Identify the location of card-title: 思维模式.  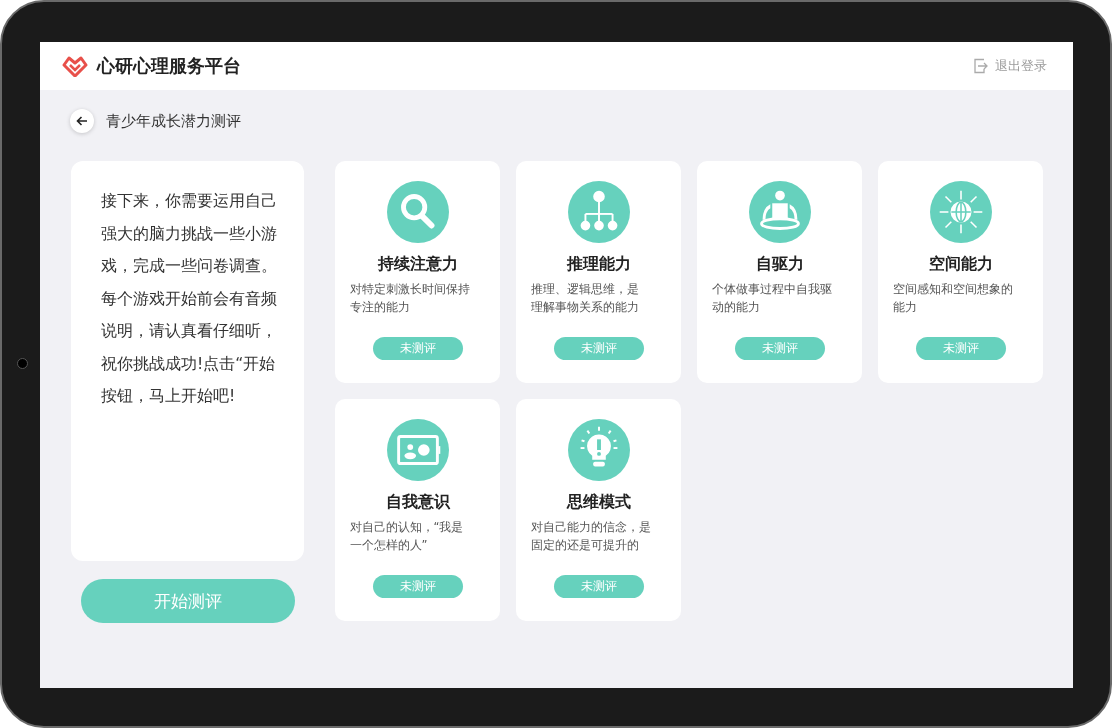
(598, 502).